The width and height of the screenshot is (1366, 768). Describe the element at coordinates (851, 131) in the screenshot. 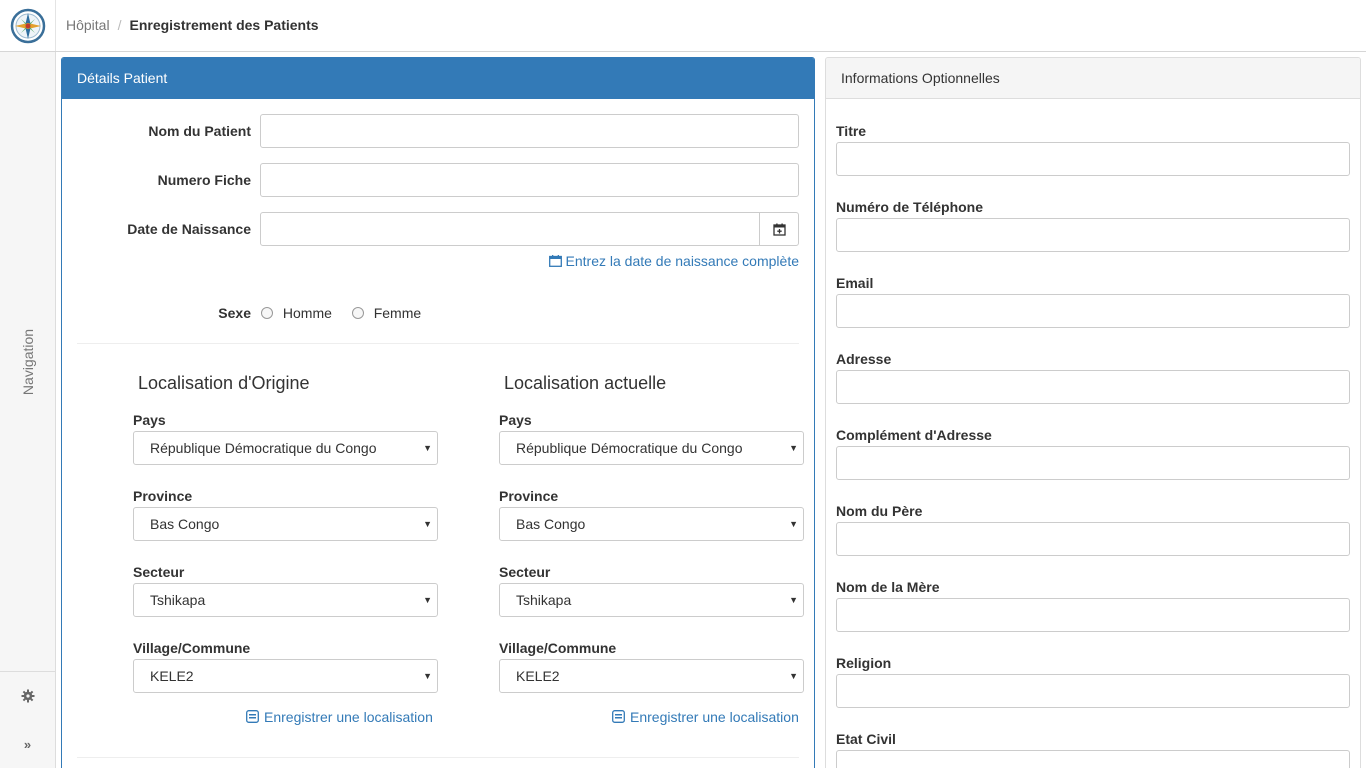

I see `title-label: Titre` at that location.